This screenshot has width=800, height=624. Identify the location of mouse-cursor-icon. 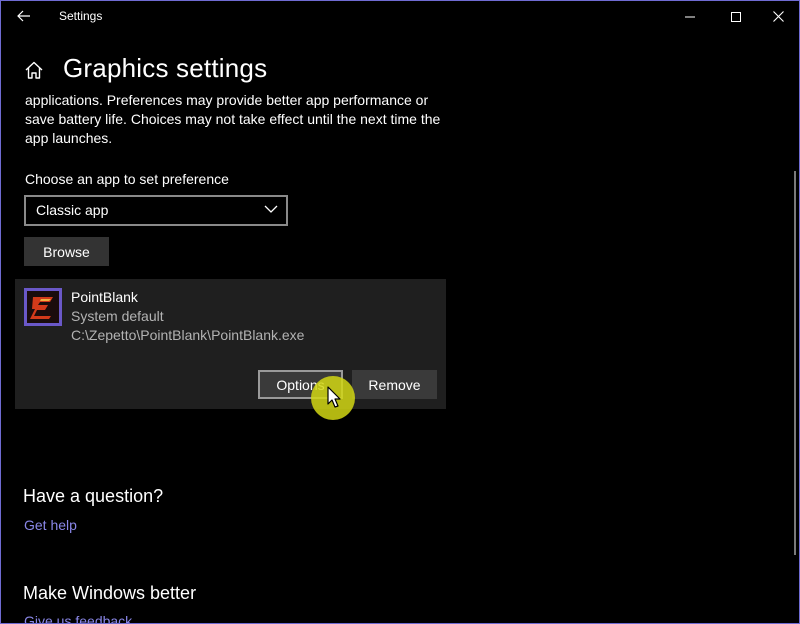
(334, 397).